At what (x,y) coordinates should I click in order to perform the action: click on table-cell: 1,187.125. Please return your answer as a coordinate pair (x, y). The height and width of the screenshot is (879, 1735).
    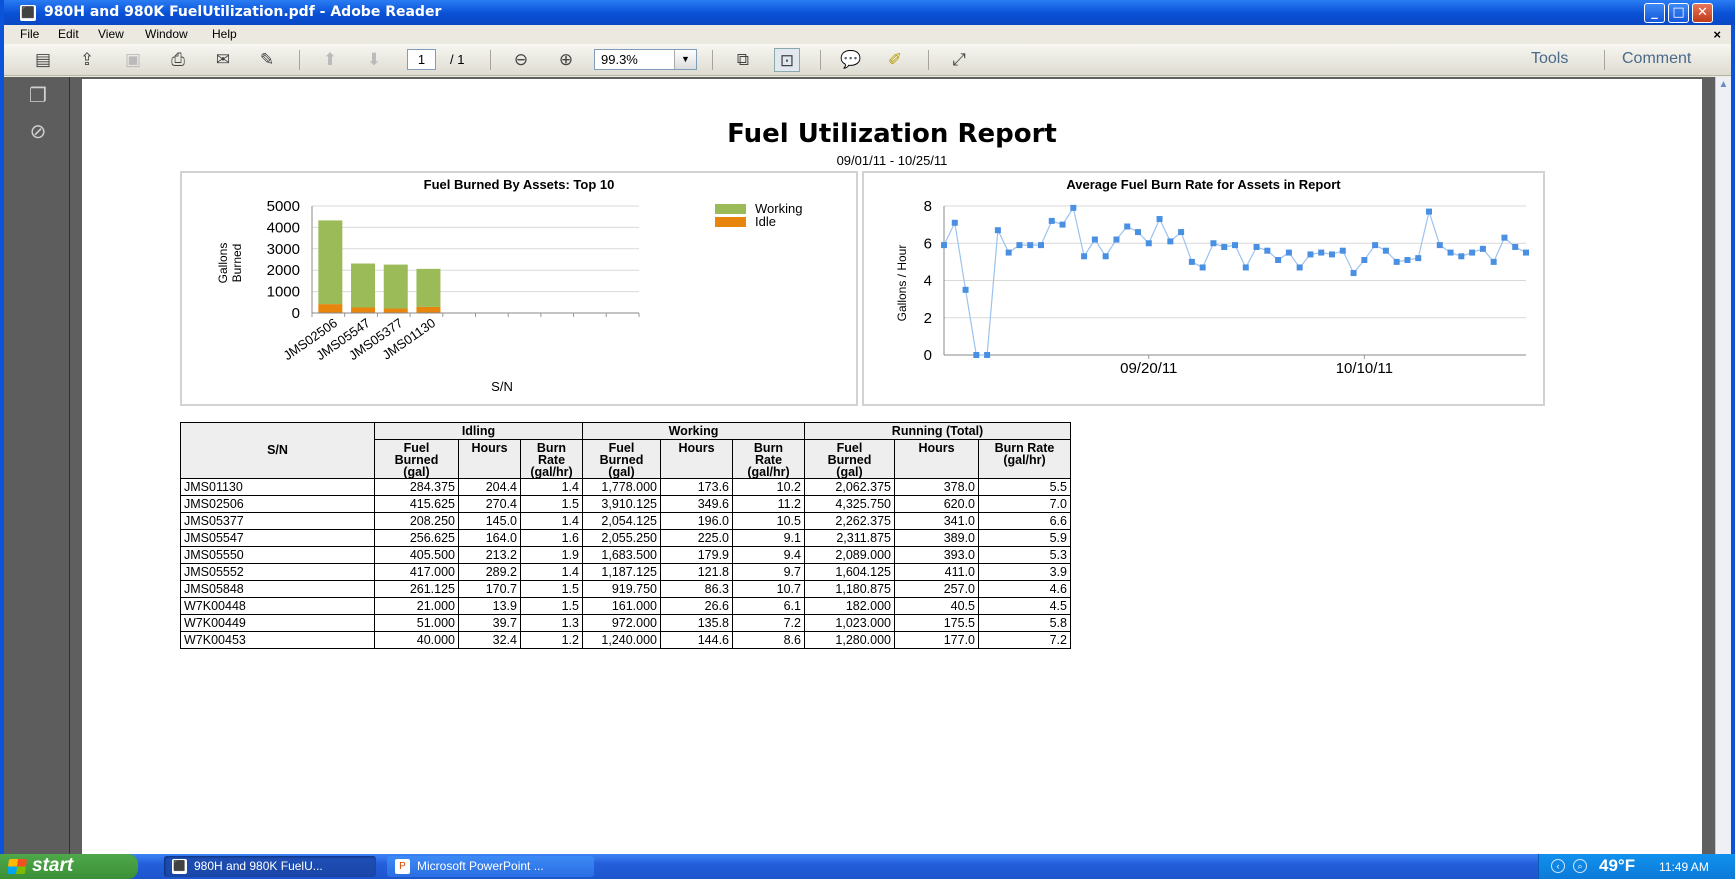
    Looking at the image, I should click on (621, 572).